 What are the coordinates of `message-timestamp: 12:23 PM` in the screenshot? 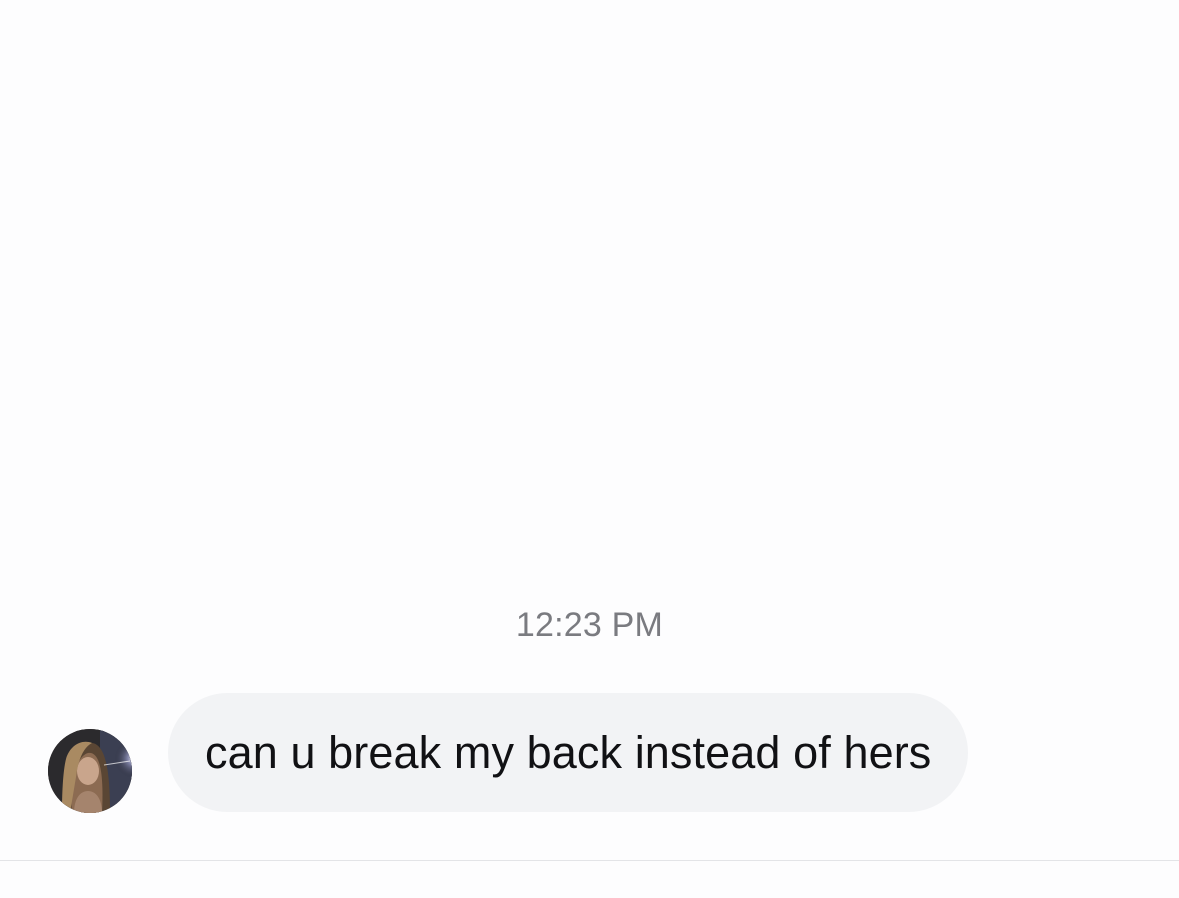 It's located at (589, 625).